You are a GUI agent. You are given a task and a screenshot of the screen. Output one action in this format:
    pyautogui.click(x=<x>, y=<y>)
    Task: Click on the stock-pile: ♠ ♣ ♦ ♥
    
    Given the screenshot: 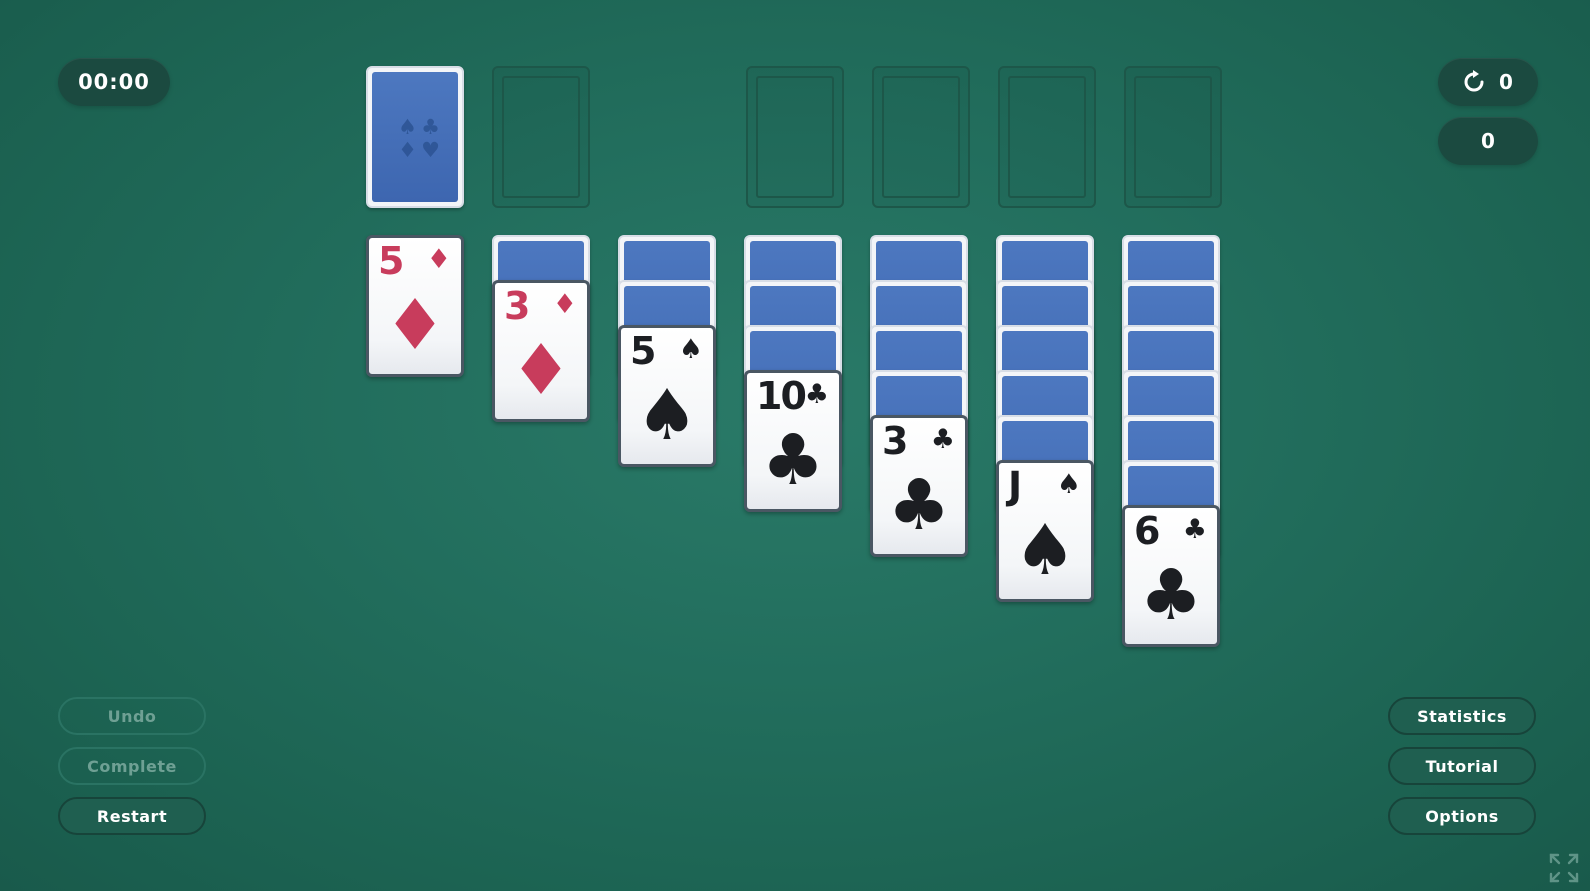 What is the action you would take?
    pyautogui.click(x=415, y=137)
    